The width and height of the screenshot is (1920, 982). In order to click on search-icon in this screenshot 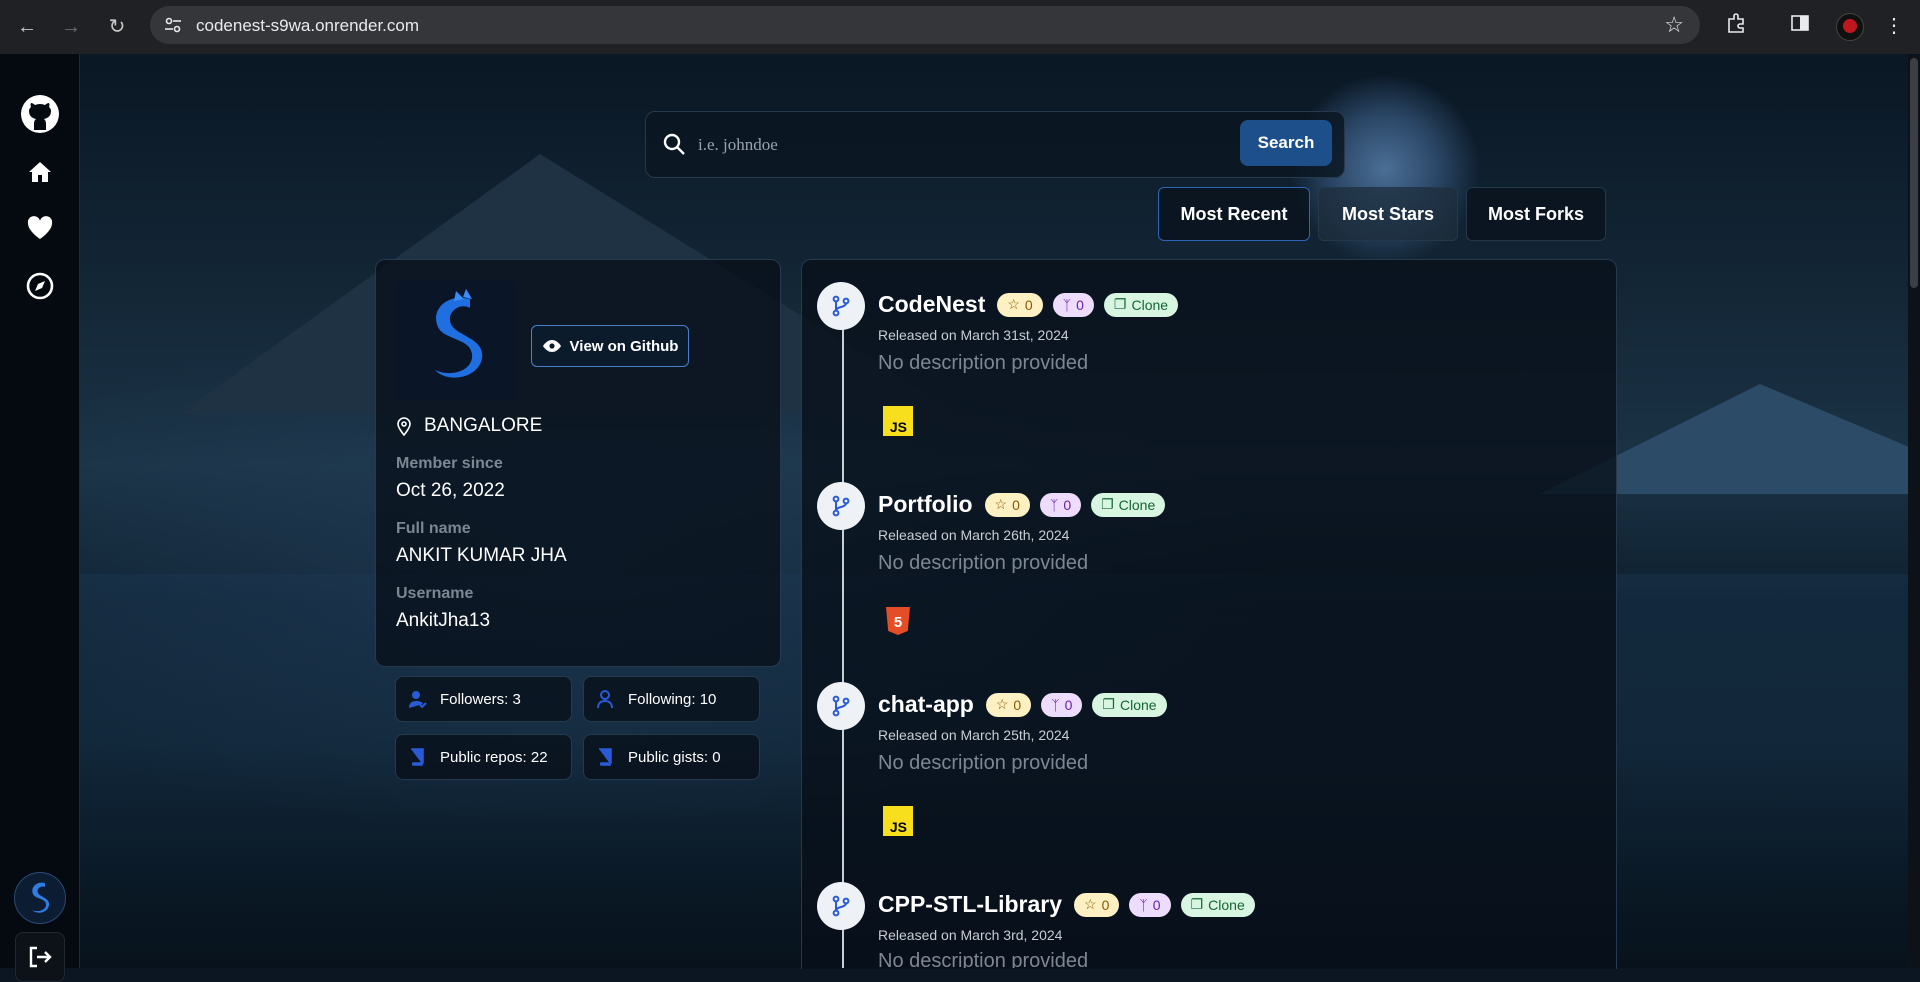, I will do `click(674, 144)`.